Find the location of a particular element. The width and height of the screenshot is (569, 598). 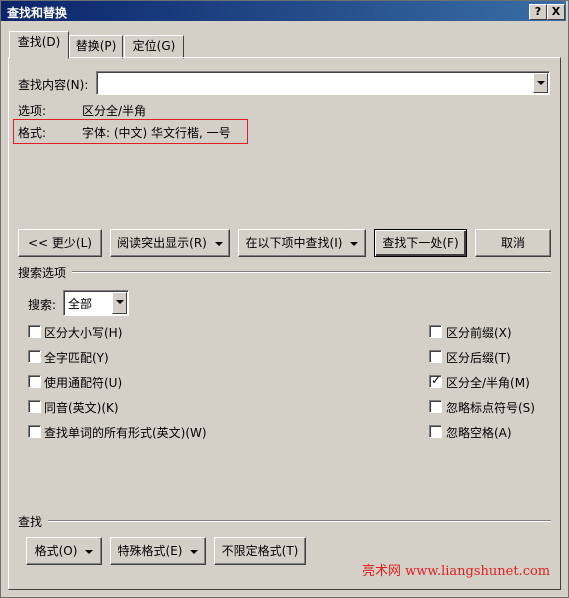

highlight-box is located at coordinates (130, 131).